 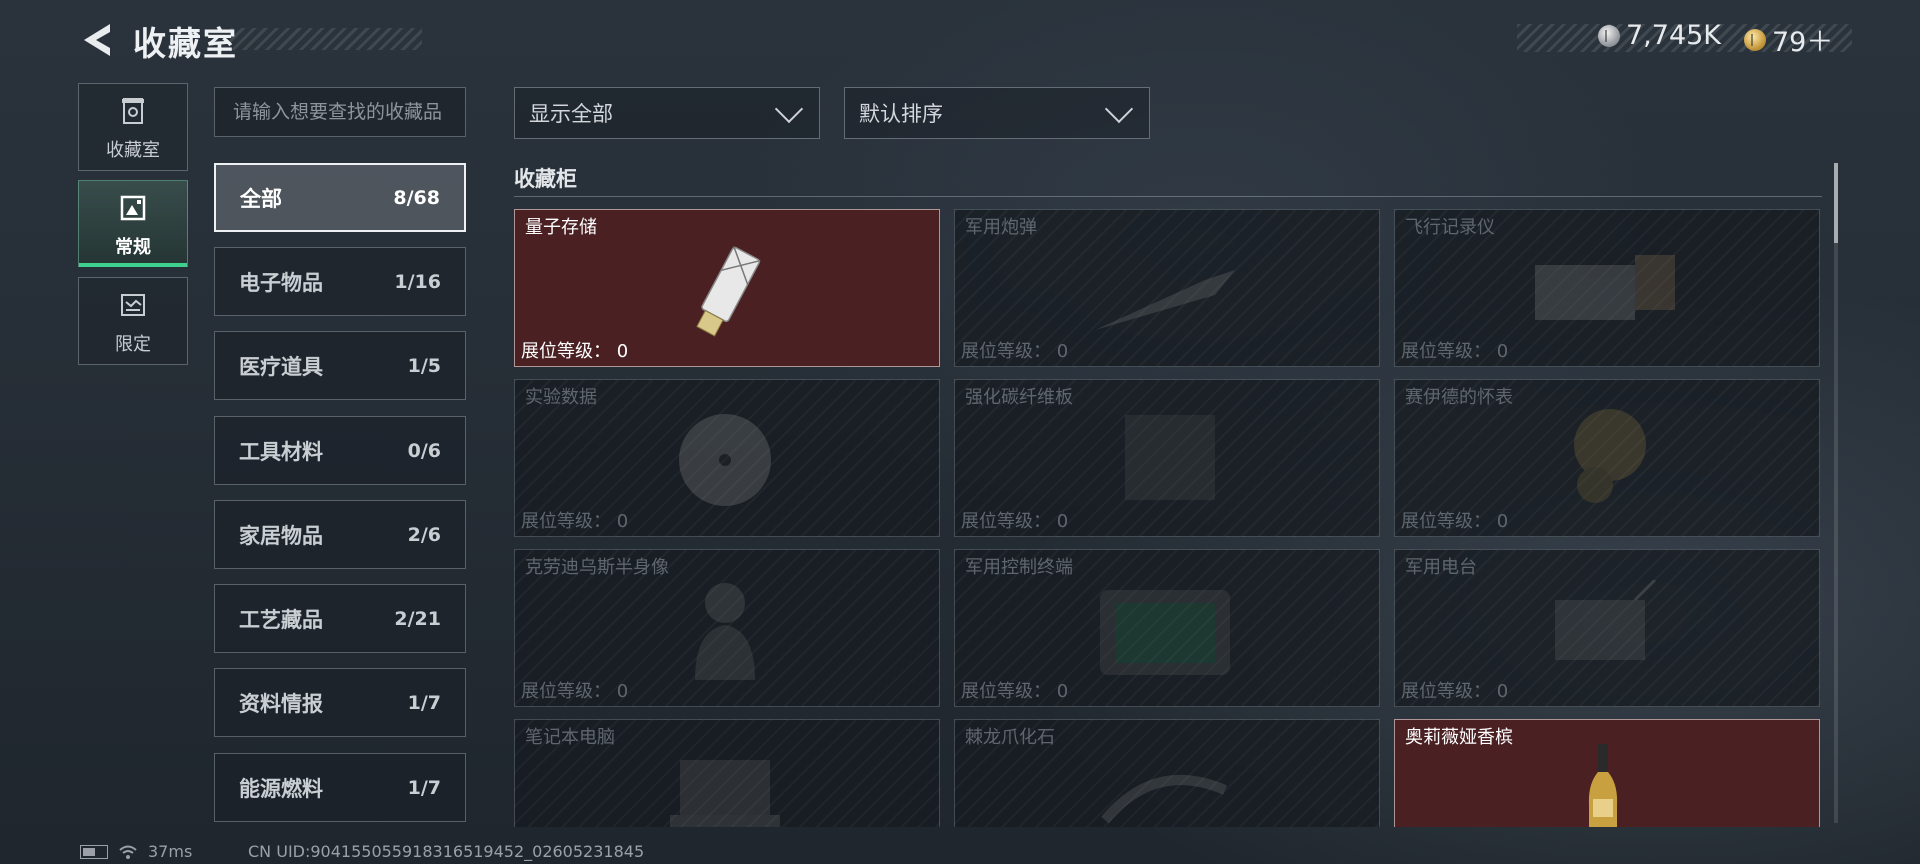 I want to click on nav-limited: 限定, so click(x=133, y=321).